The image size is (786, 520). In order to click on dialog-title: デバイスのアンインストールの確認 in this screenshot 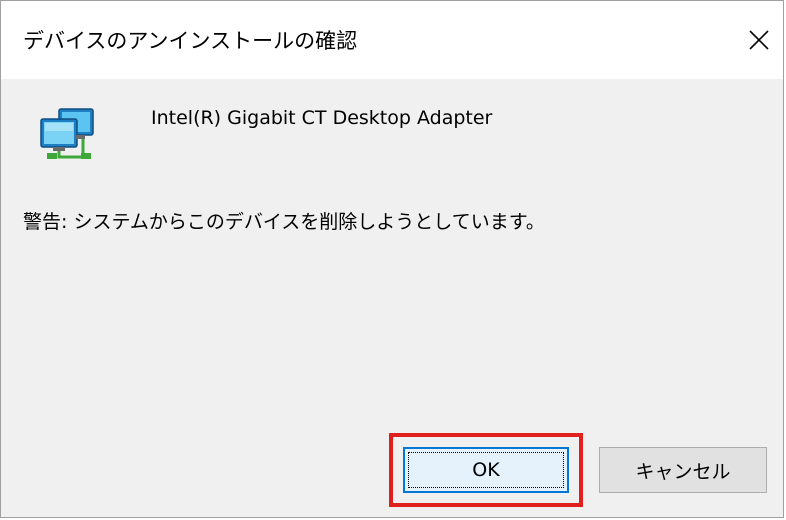, I will do `click(190, 41)`.